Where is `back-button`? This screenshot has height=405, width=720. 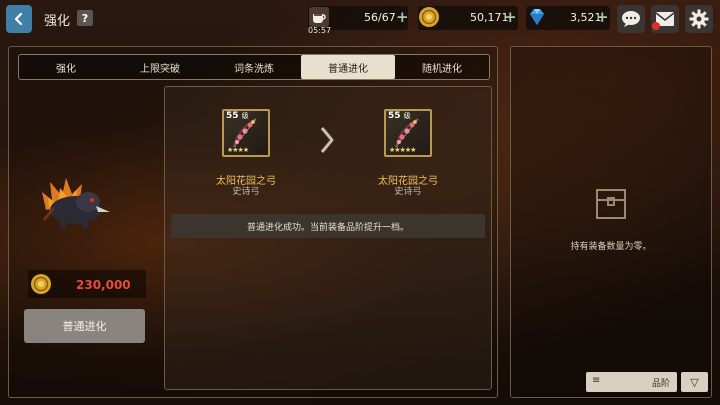
back-button is located at coordinates (19, 19).